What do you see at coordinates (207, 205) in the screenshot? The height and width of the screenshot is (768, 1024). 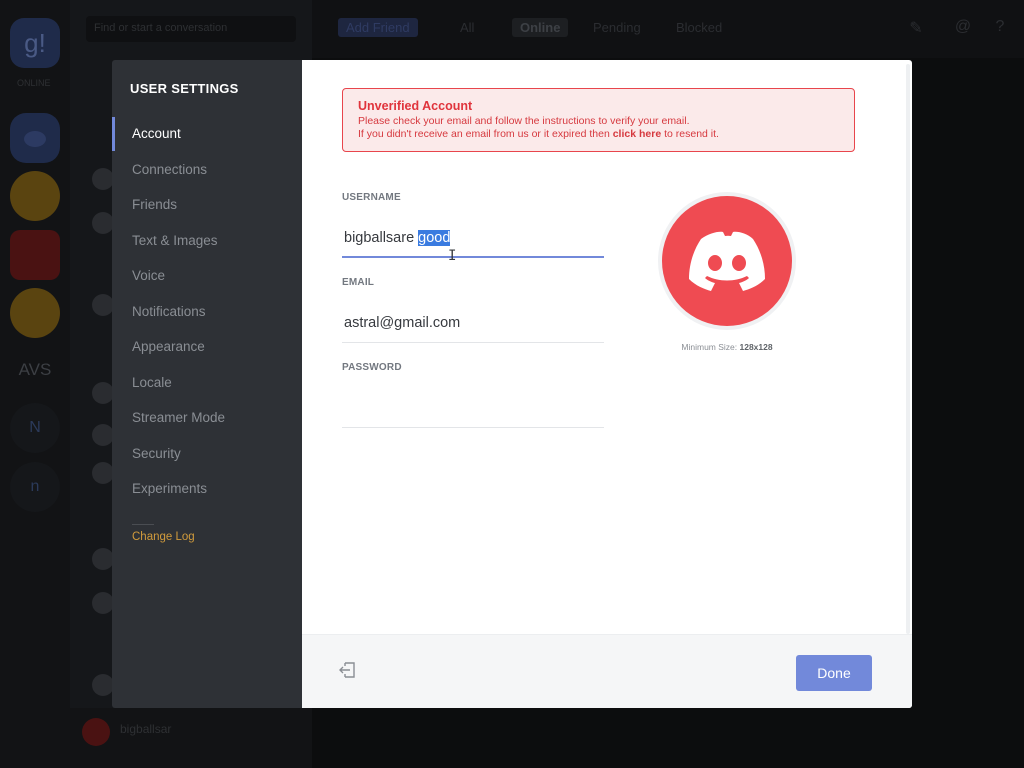 I see `sidebar-item-friends: Friends` at bounding box center [207, 205].